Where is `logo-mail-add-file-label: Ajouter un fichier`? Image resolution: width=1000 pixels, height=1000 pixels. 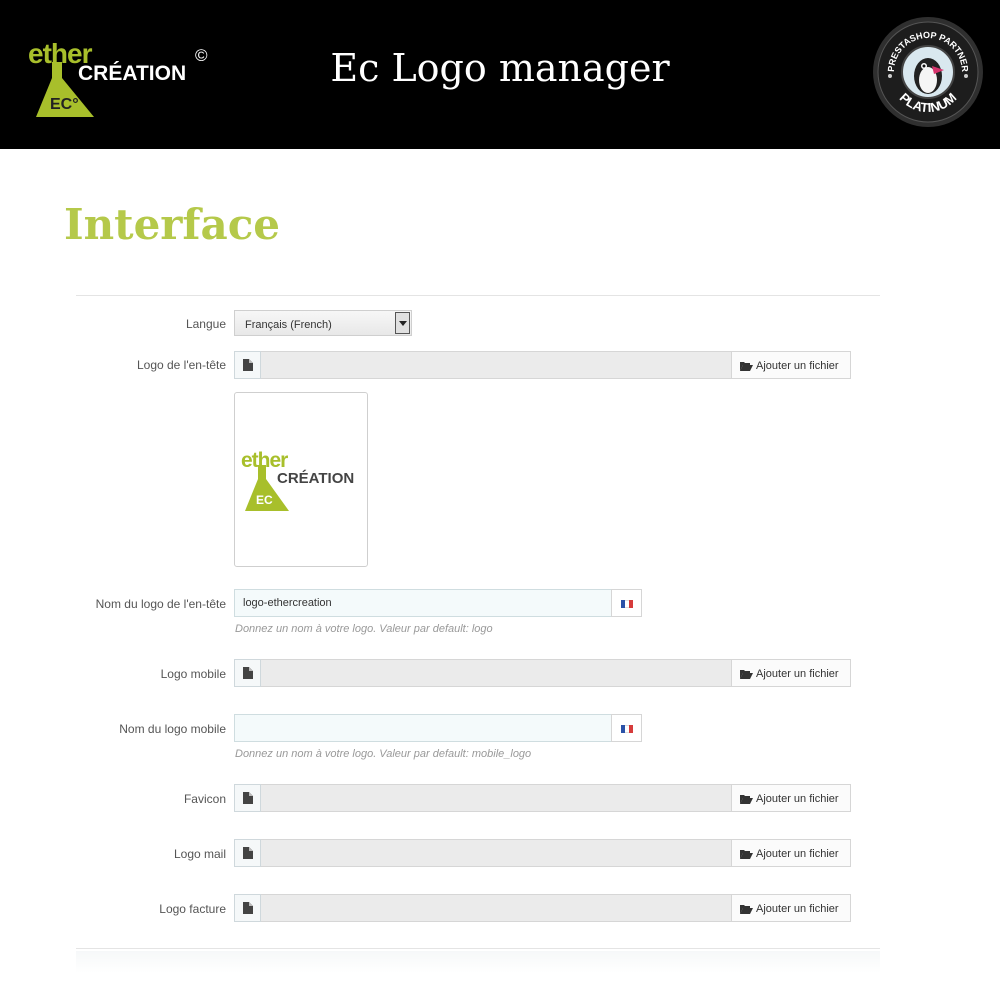 logo-mail-add-file-label: Ajouter un fichier is located at coordinates (797, 854).